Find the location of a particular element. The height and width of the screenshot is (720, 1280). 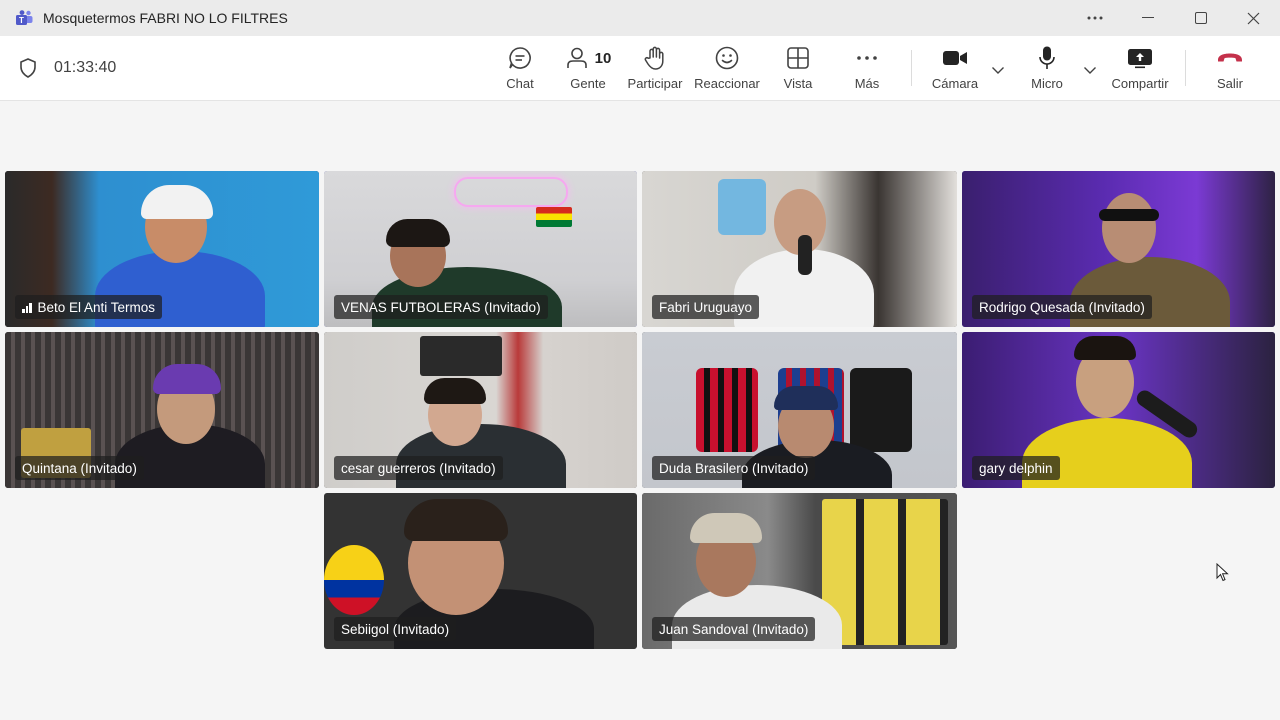

participant-name-tag: Rodrigo Quesada (Invitado) is located at coordinates (1062, 307).